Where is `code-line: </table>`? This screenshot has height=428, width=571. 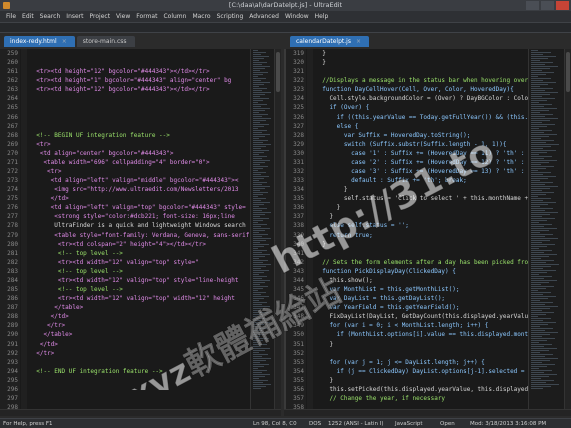 code-line: </table> is located at coordinates (139, 334).